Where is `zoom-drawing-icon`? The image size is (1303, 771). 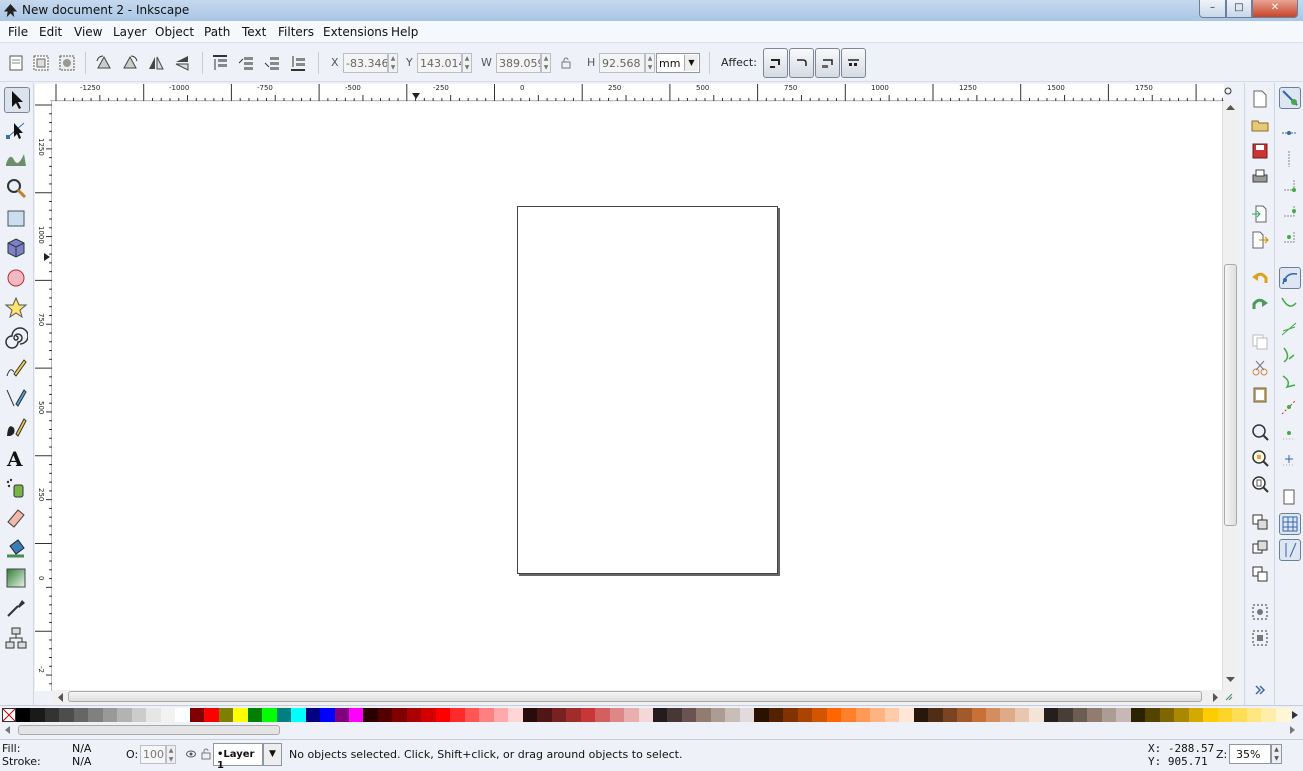 zoom-drawing-icon is located at coordinates (1260, 458).